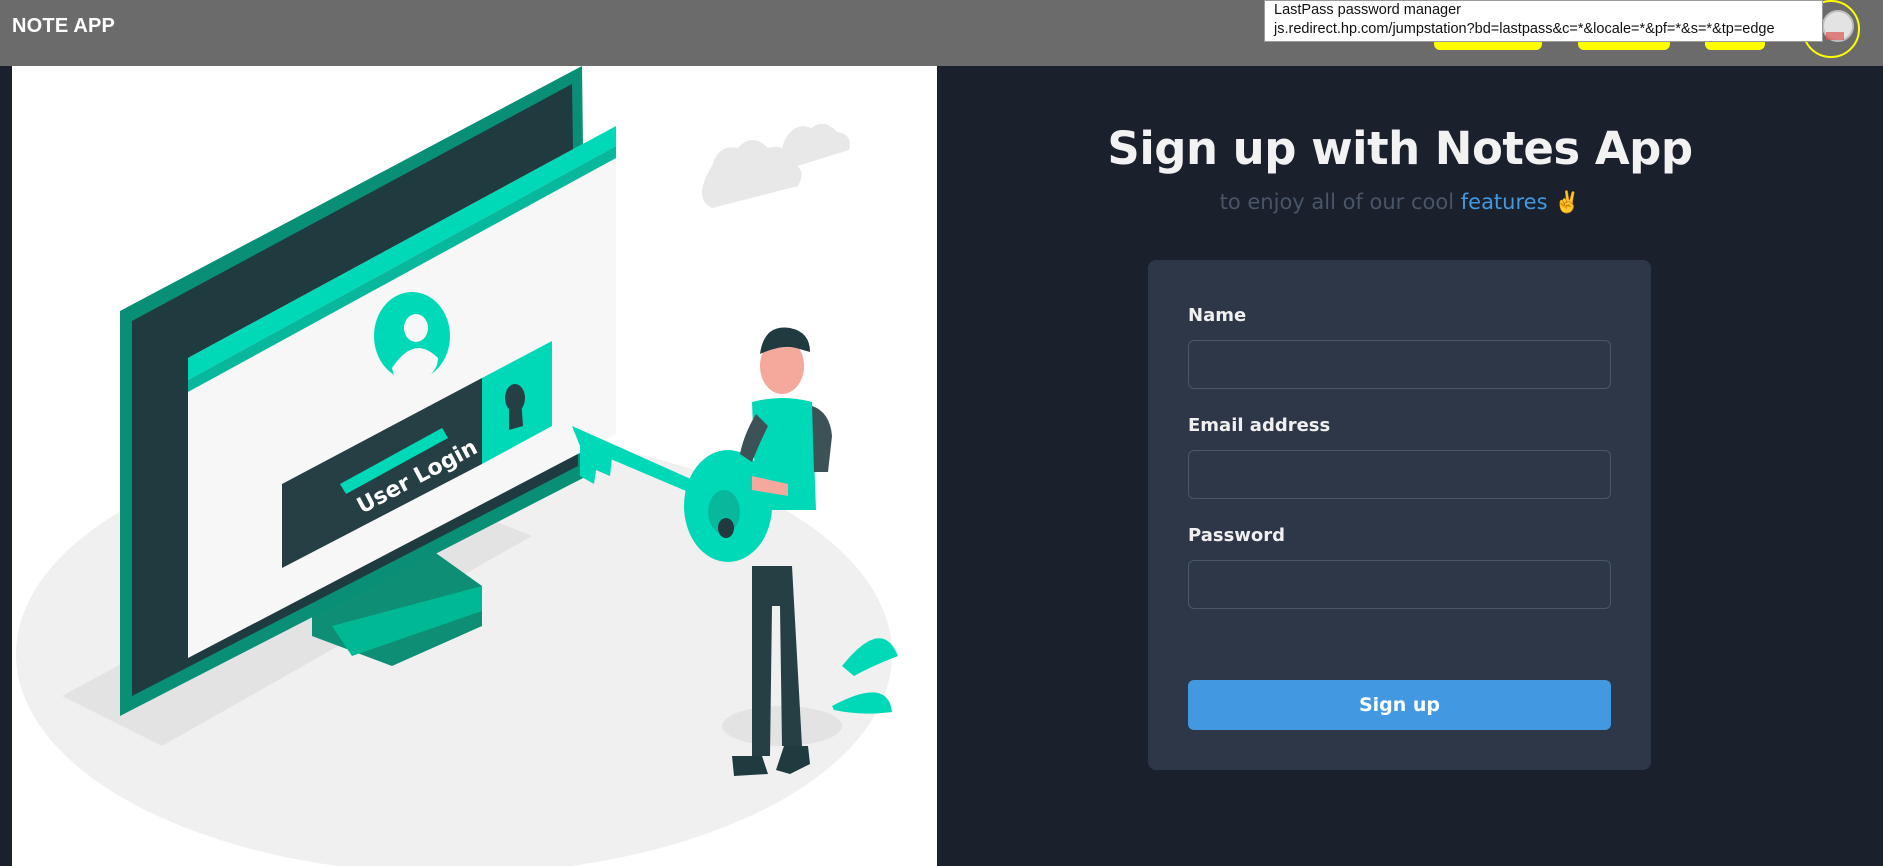 The width and height of the screenshot is (1883, 866). I want to click on victory-hand-emoji: ✌️, so click(1567, 202).